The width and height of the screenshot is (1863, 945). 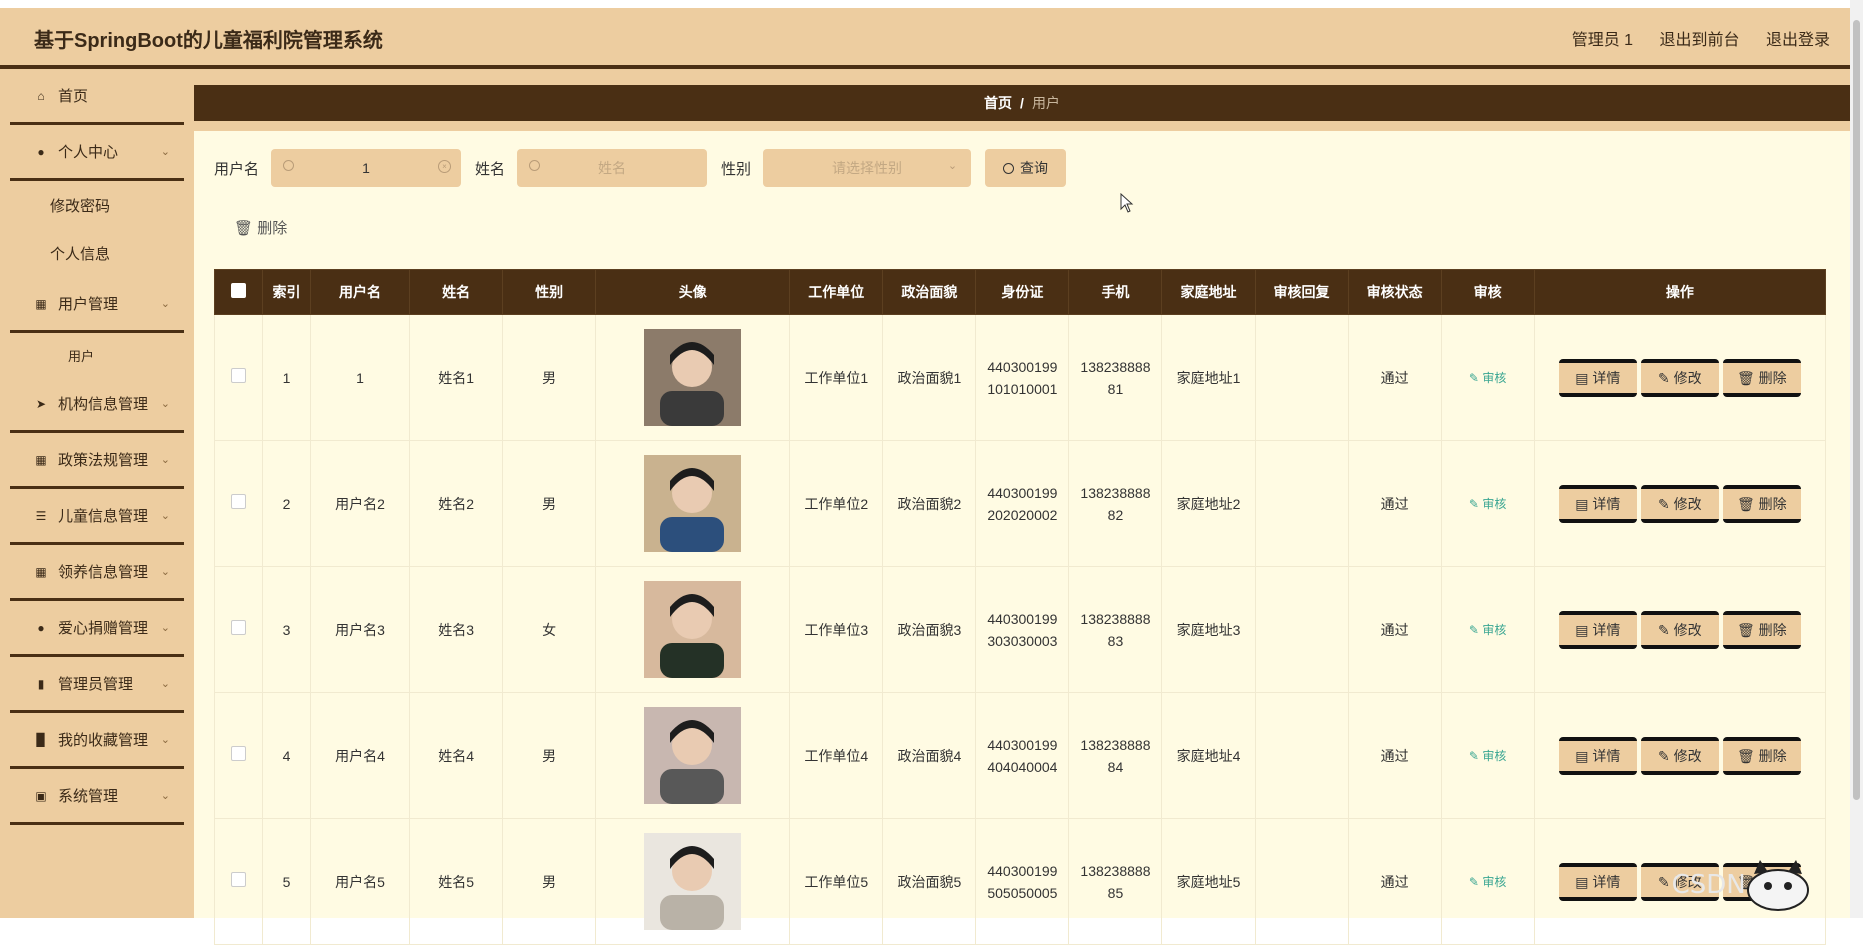 What do you see at coordinates (97, 355) in the screenshot?
I see `sidebar-subitem-user: 用户` at bounding box center [97, 355].